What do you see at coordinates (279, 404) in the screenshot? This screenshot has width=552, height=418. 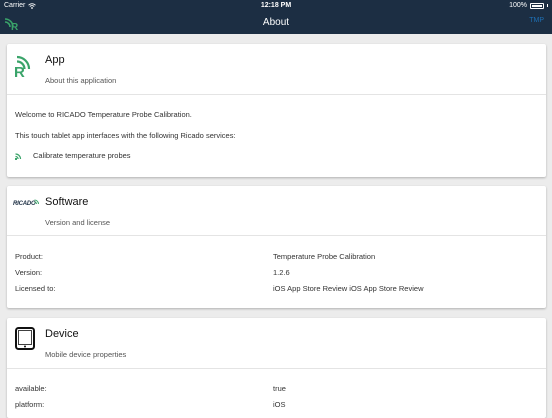 I see `platform-value: iOS` at bounding box center [279, 404].